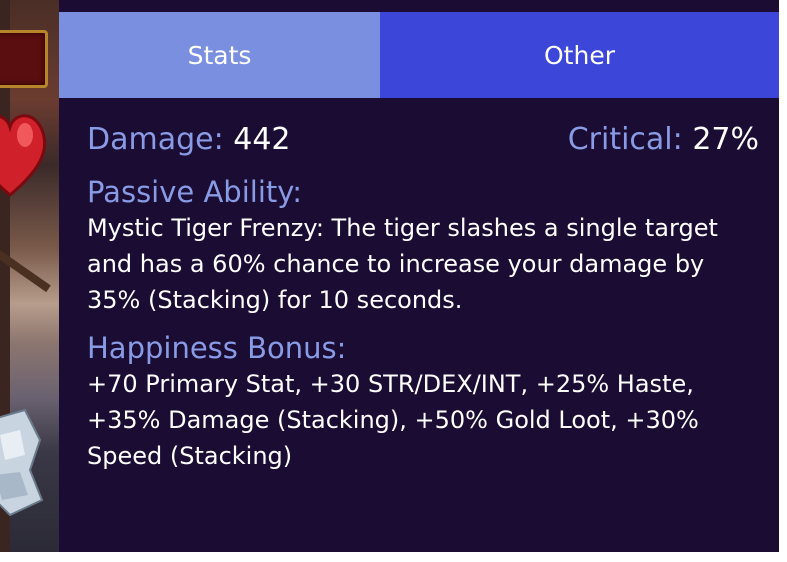 The image size is (787, 562). I want to click on game-world-background, so click(31, 276).